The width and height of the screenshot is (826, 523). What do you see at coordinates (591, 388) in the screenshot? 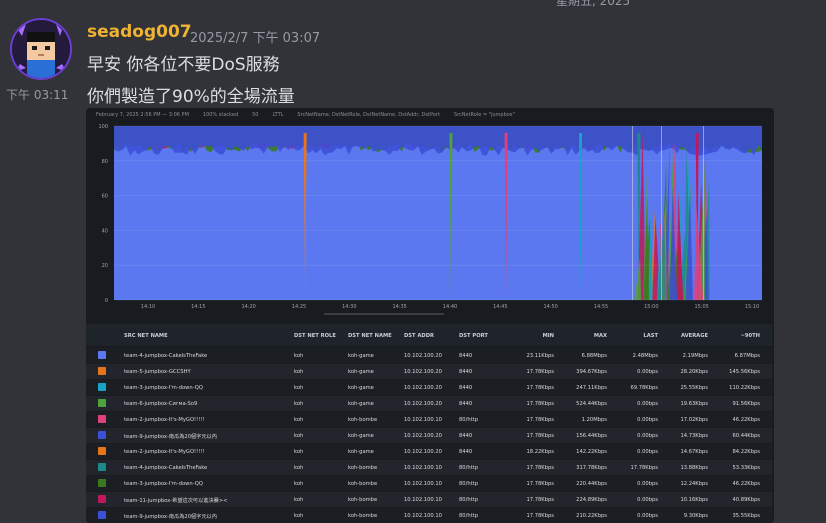
I see `table-cell-max: 247.11Kbps` at bounding box center [591, 388].